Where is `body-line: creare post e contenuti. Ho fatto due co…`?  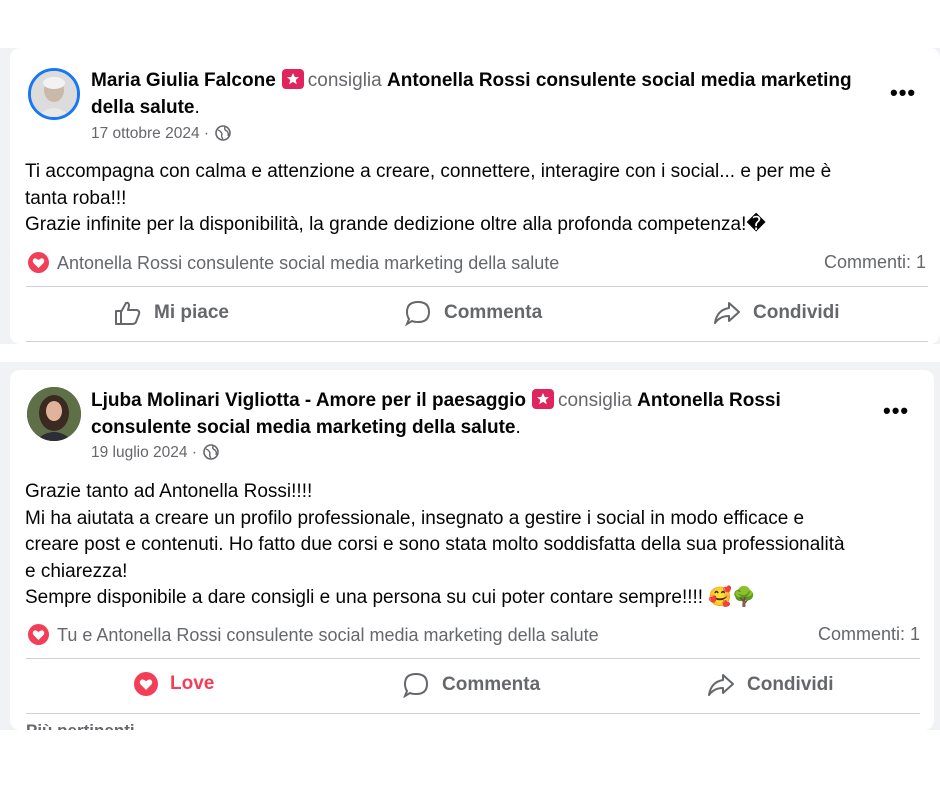 body-line: creare post e contenuti. Ho fatto due co… is located at coordinates (435, 544).